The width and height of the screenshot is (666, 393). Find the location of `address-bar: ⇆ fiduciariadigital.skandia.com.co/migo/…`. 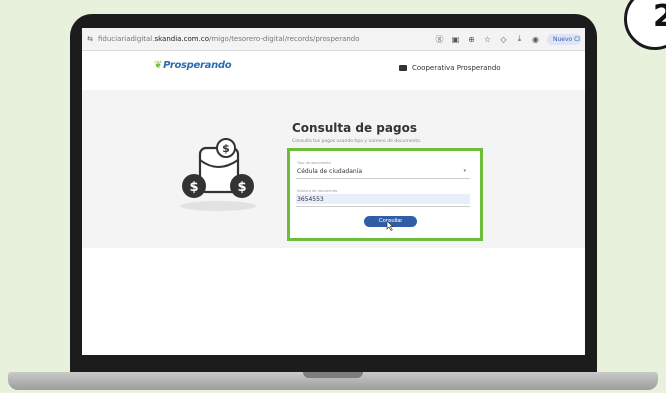

address-bar: ⇆ fiduciariadigital.skandia.com.co/migo/… is located at coordinates (333, 39).